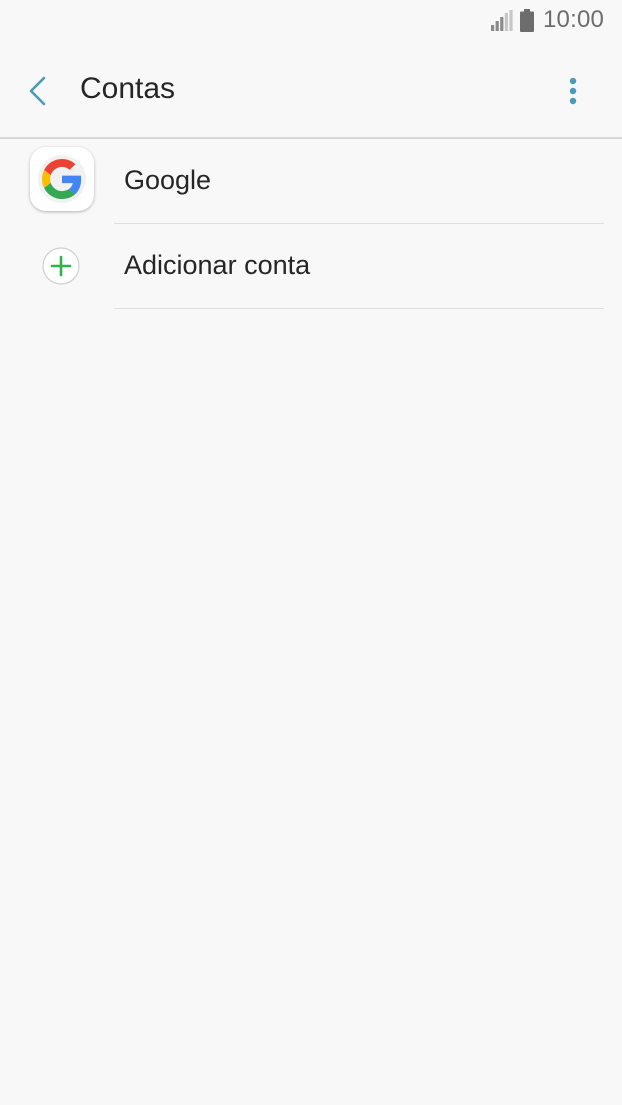 The width and height of the screenshot is (622, 1105). What do you see at coordinates (527, 20) in the screenshot?
I see `battery-icon` at bounding box center [527, 20].